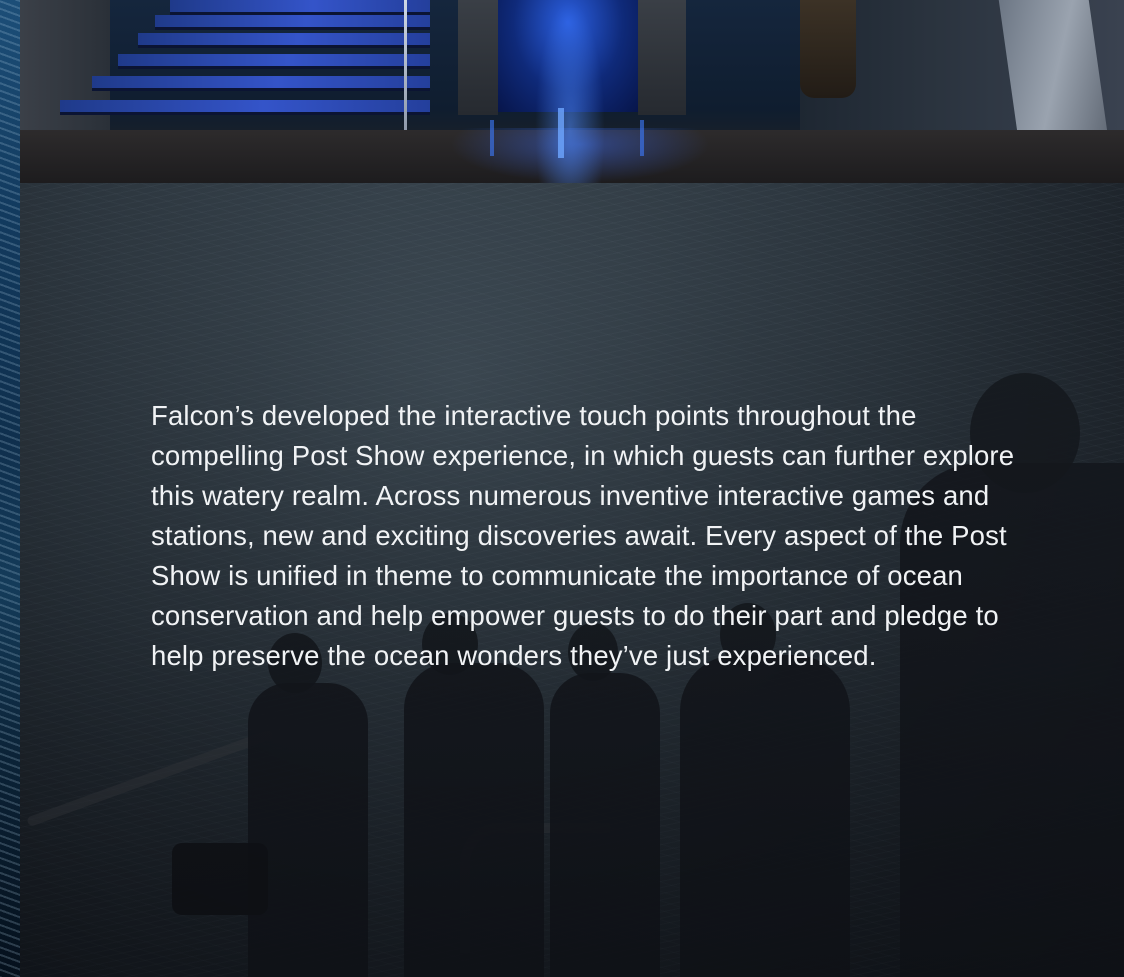 The height and width of the screenshot is (977, 1124). What do you see at coordinates (10, 488) in the screenshot?
I see `side-ocean-image` at bounding box center [10, 488].